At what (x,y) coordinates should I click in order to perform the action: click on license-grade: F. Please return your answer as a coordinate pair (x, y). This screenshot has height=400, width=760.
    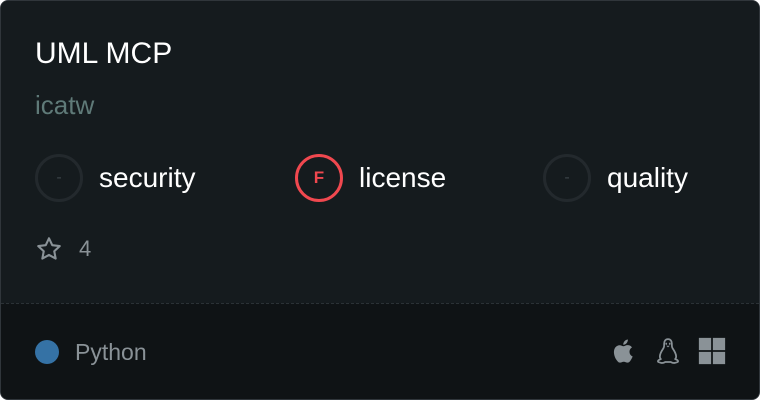
    Looking at the image, I should click on (319, 178).